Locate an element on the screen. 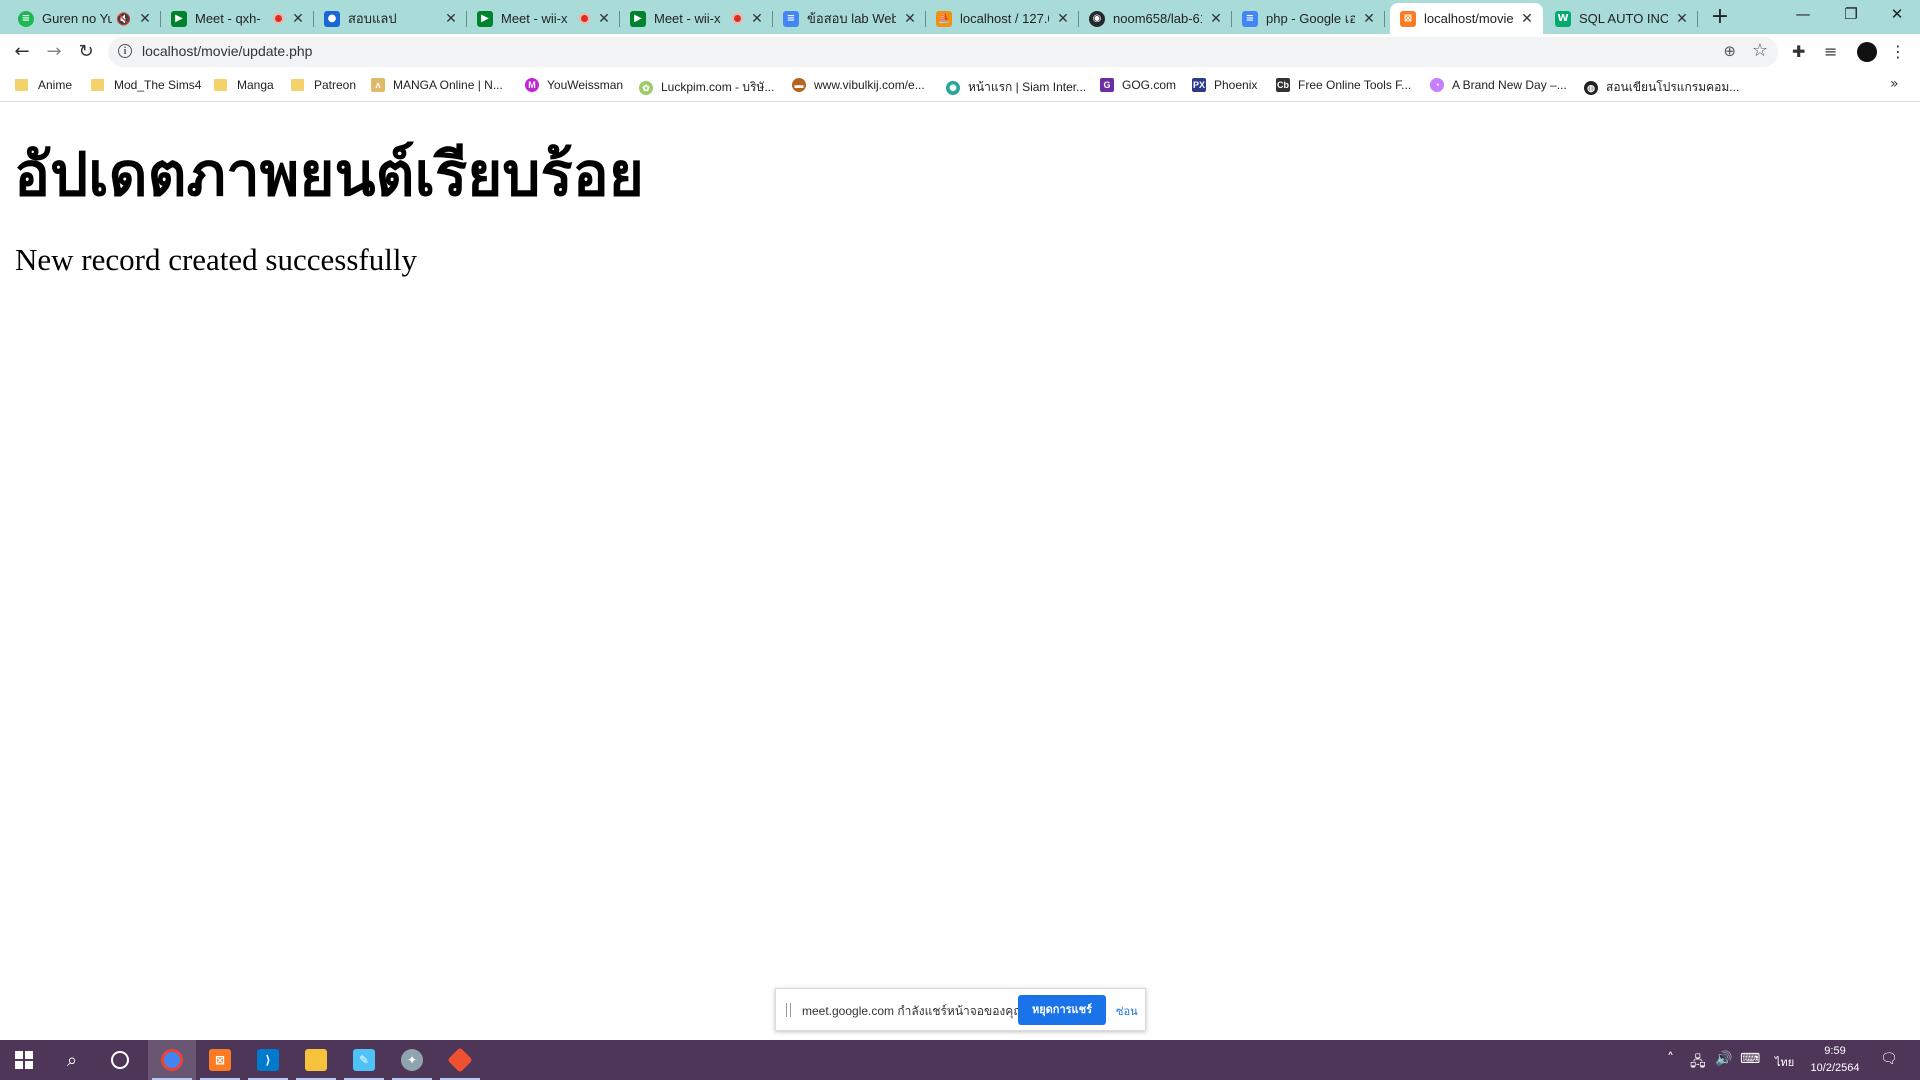  tab-phpmyadmin: ⛵ localhost / 127.0 ✕ is located at coordinates (1002, 18).